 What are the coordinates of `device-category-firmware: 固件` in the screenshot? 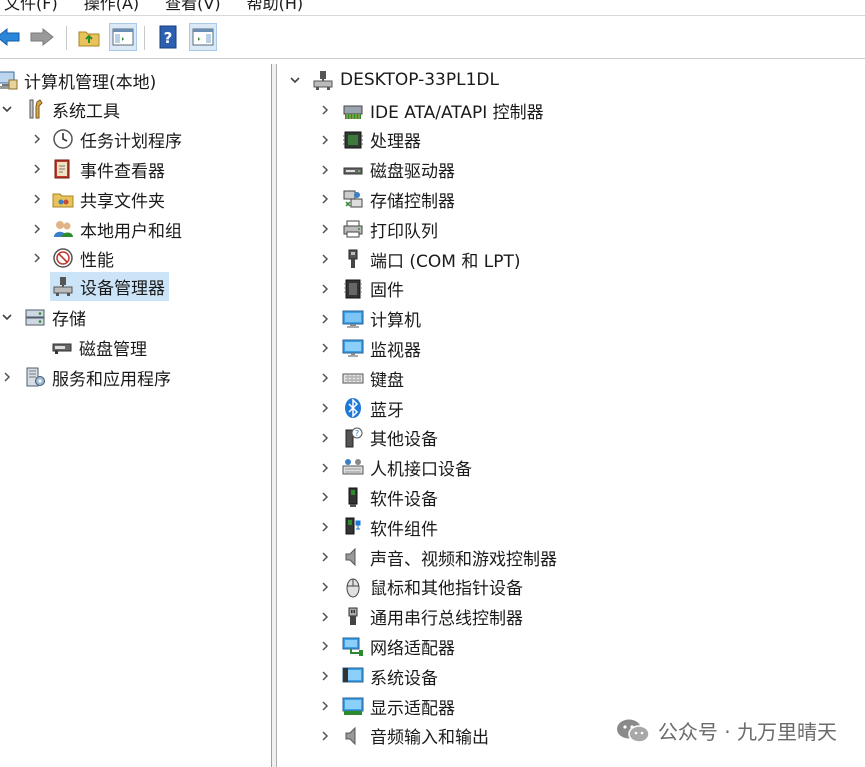 It's located at (361, 289).